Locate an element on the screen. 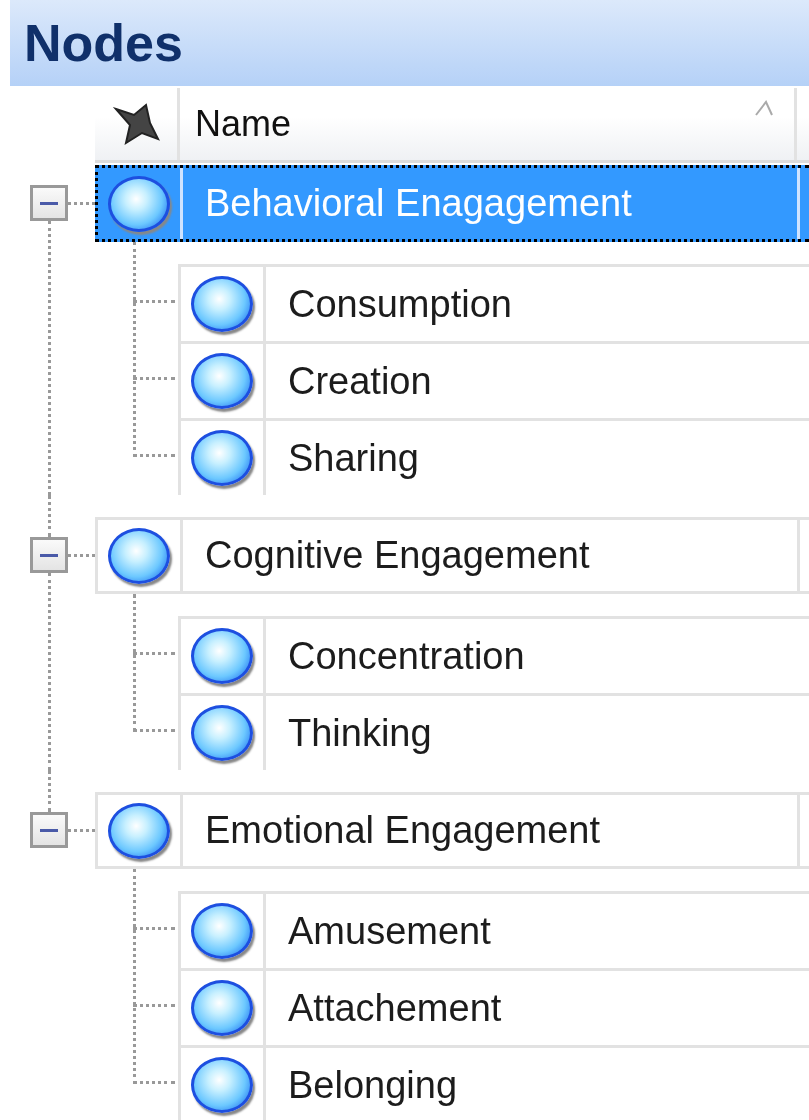 This screenshot has width=809, height=1120. pin-icon is located at coordinates (136, 124).